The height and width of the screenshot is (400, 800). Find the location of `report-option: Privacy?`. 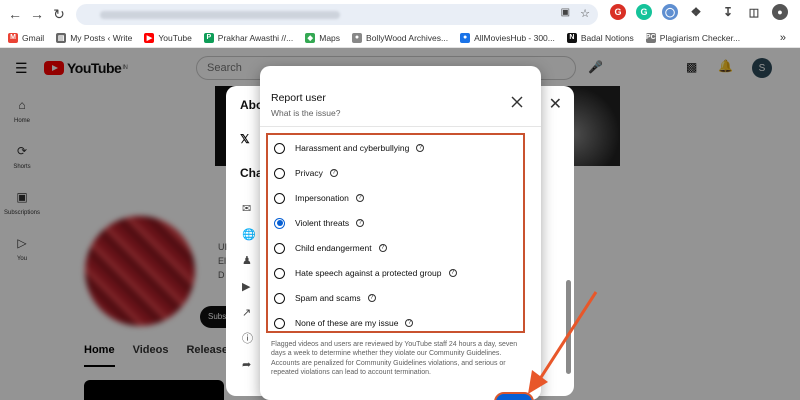

report-option: Privacy? is located at coordinates (306, 173).